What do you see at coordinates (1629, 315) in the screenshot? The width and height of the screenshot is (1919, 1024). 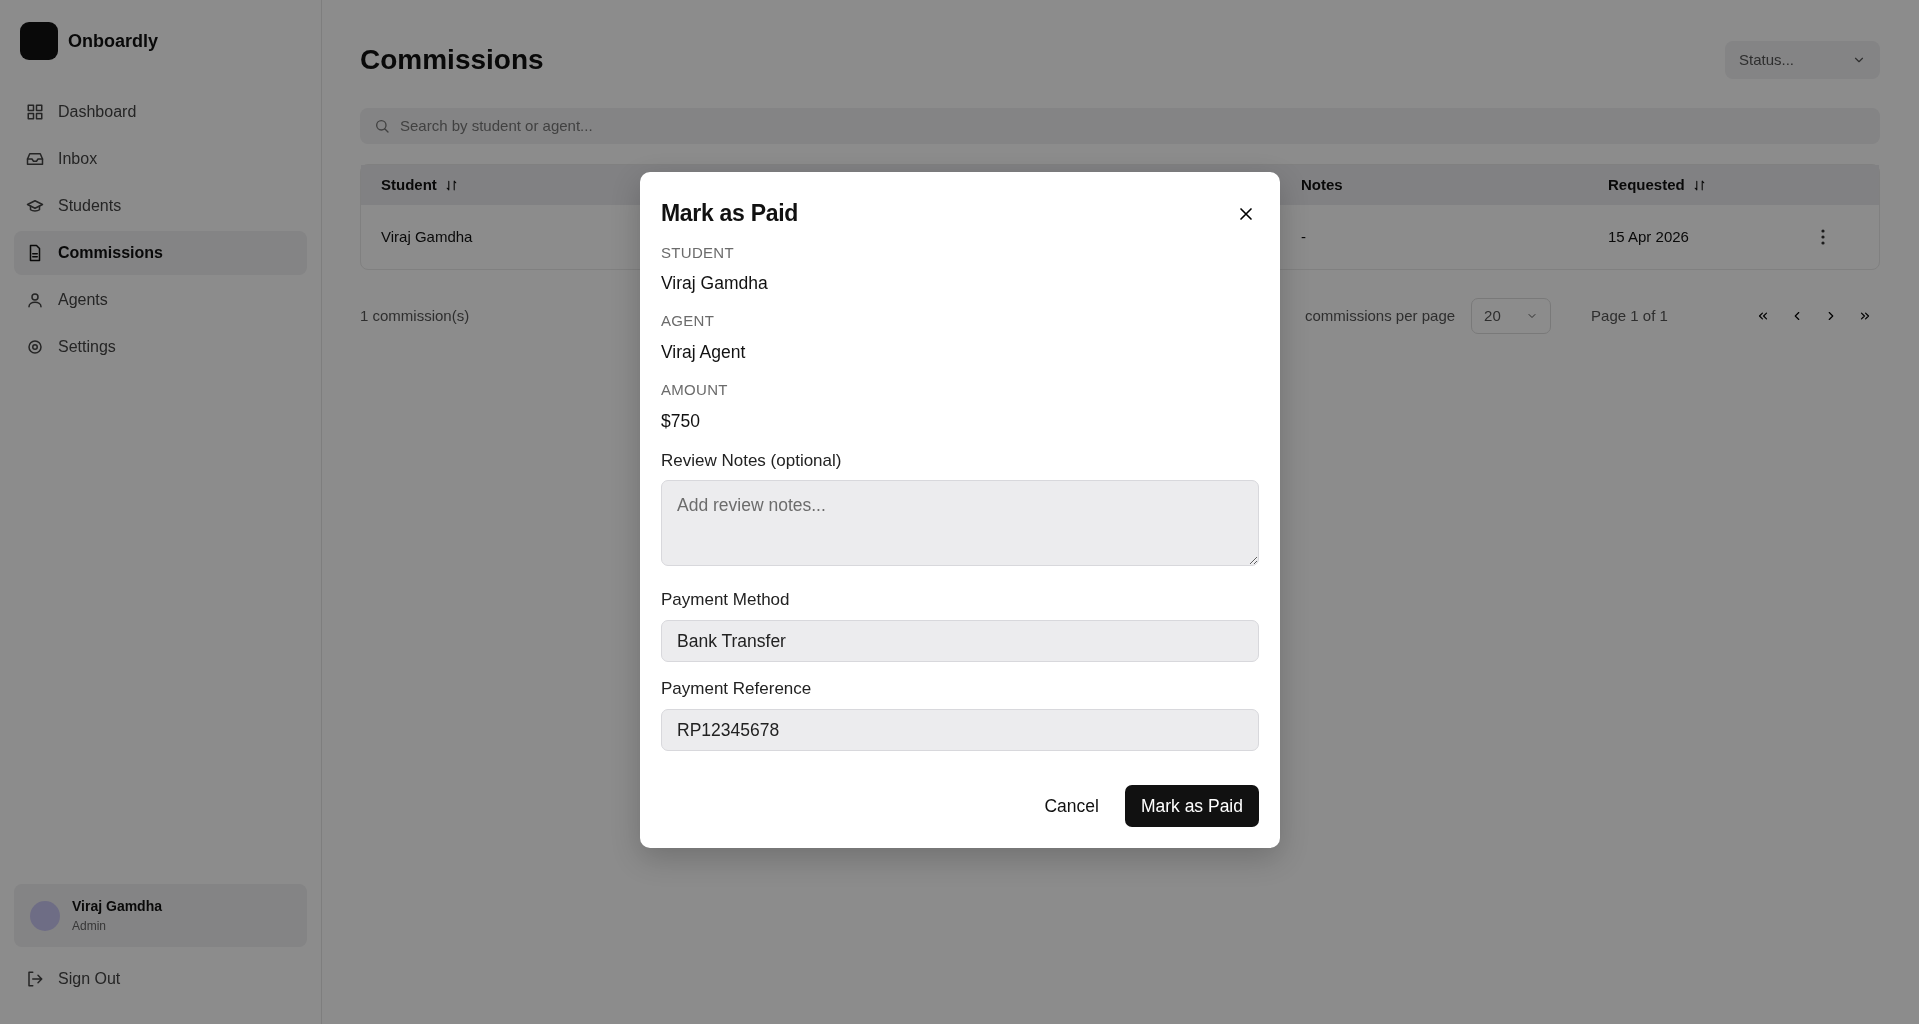 I see `page-info: Page 1 of 1` at bounding box center [1629, 315].